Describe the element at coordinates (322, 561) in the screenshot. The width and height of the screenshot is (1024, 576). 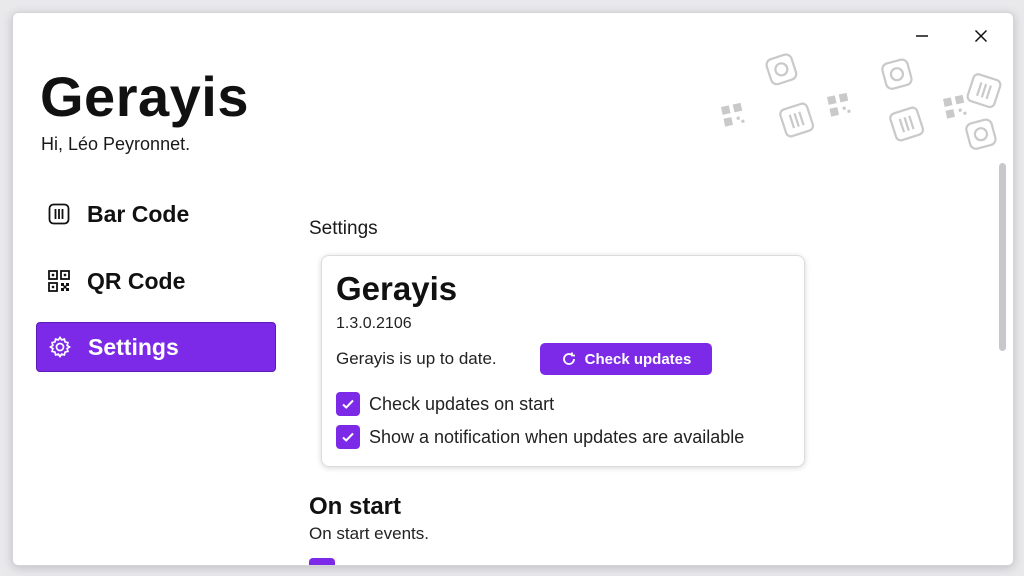
I see `on-start-checkbox` at that location.